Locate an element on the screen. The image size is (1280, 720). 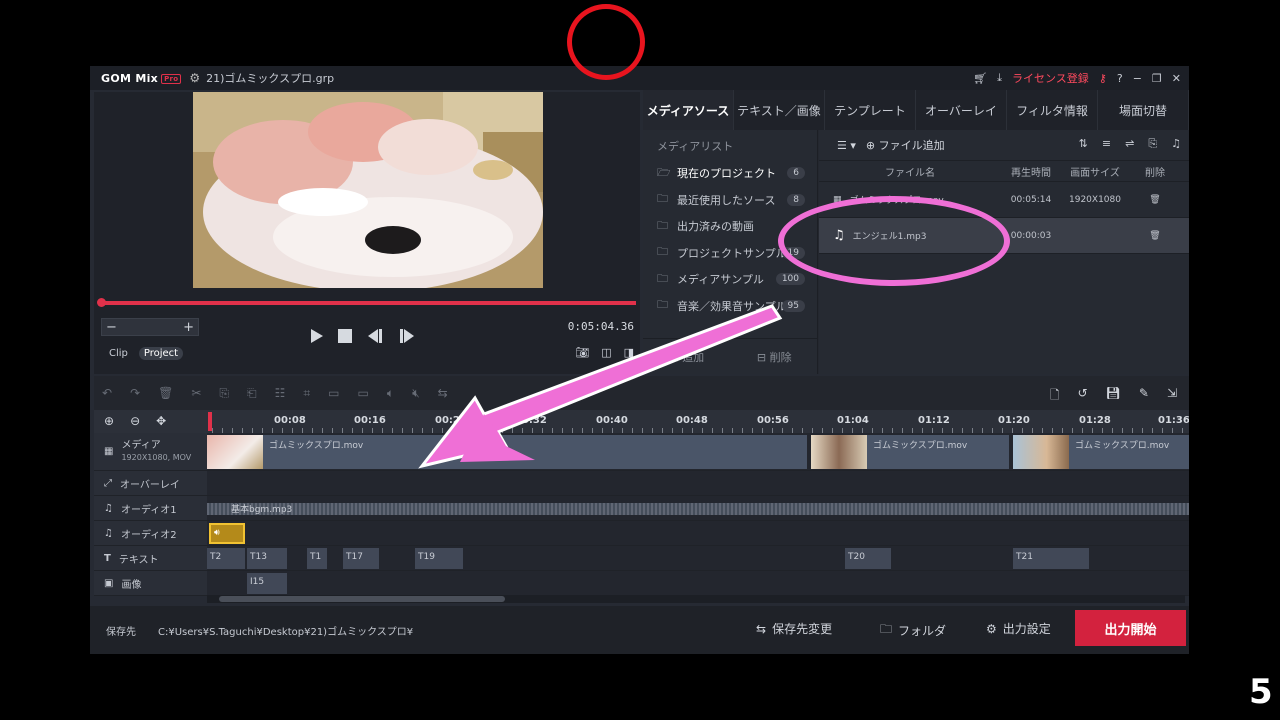
track-lane-image: I15 is located at coordinates (698, 583).